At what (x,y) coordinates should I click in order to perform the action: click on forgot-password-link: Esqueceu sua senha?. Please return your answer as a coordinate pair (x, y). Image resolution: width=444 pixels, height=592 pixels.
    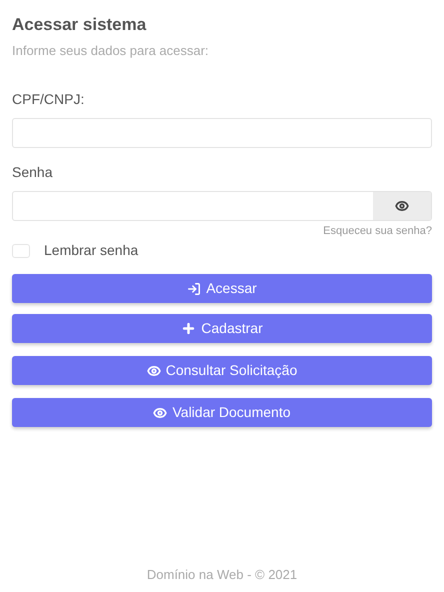
    Looking at the image, I should click on (377, 231).